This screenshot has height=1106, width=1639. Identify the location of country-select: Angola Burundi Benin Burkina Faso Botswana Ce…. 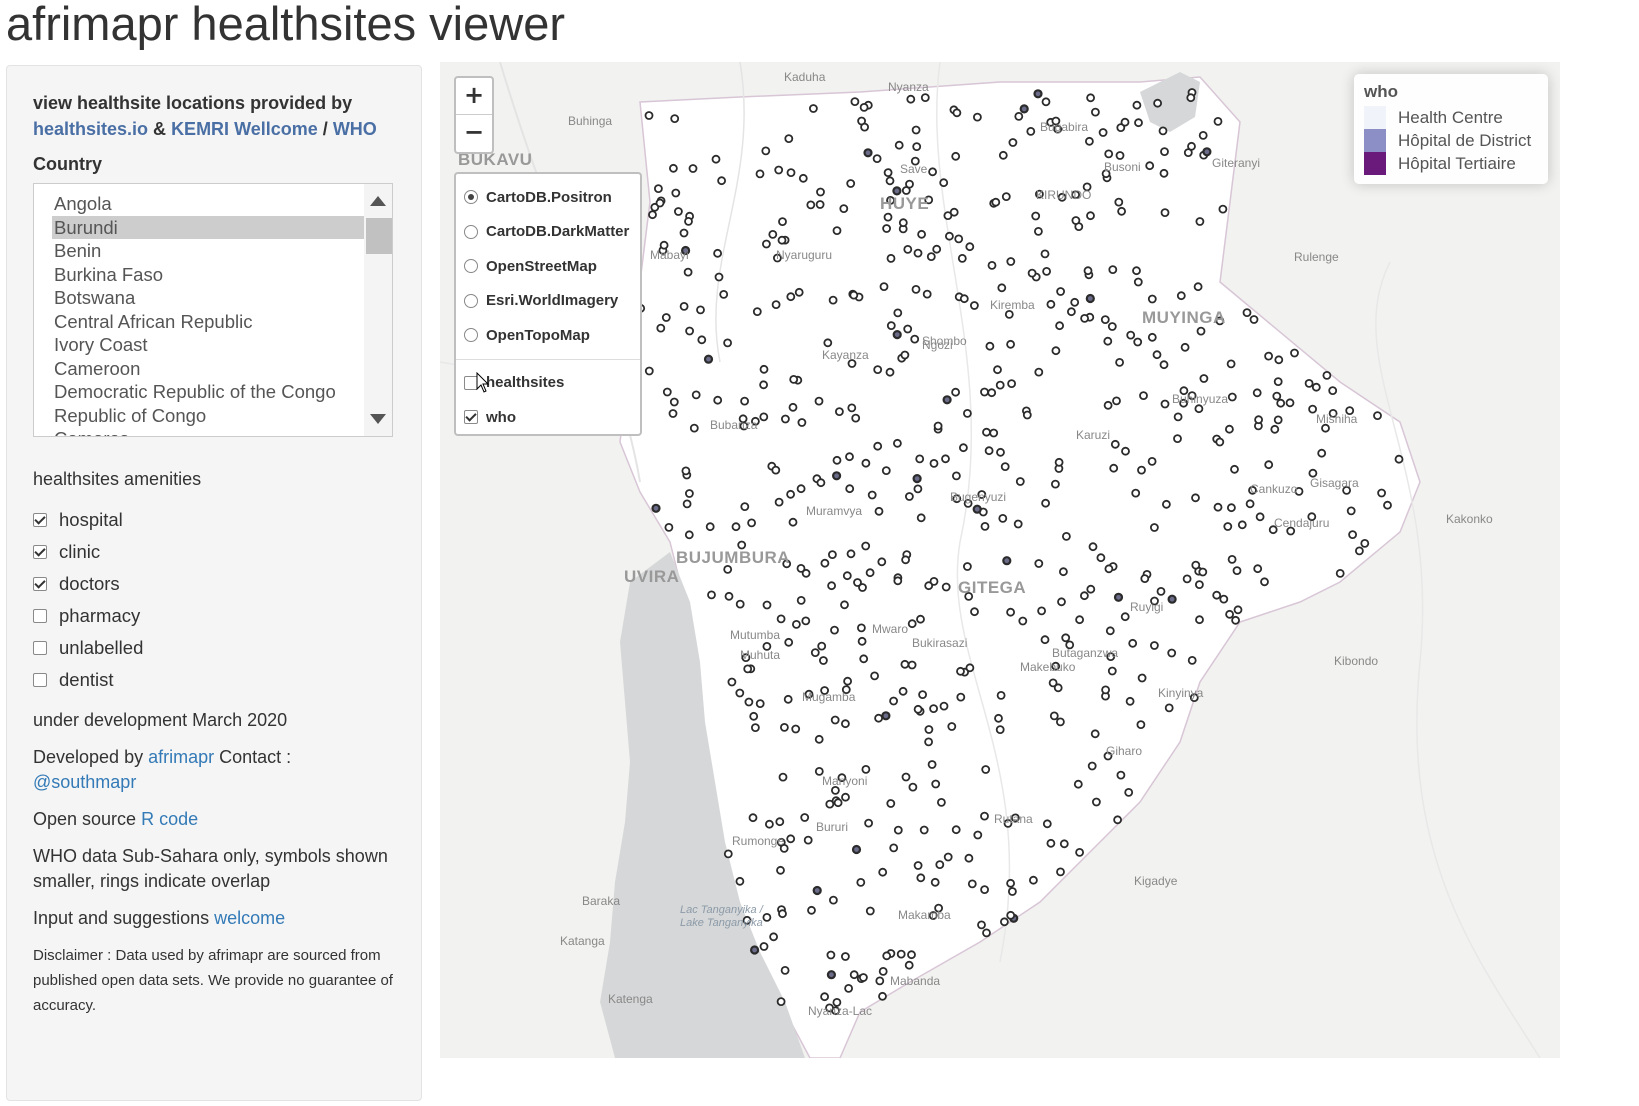
(213, 310).